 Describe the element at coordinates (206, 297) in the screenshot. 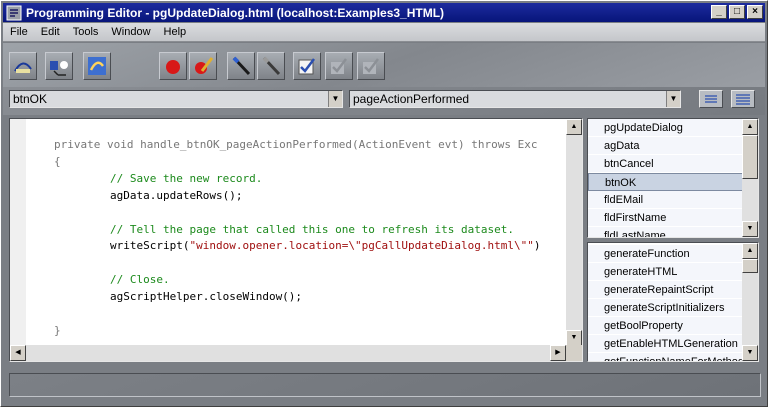

I see `code-line: agScriptHelper.closeWindow();` at that location.